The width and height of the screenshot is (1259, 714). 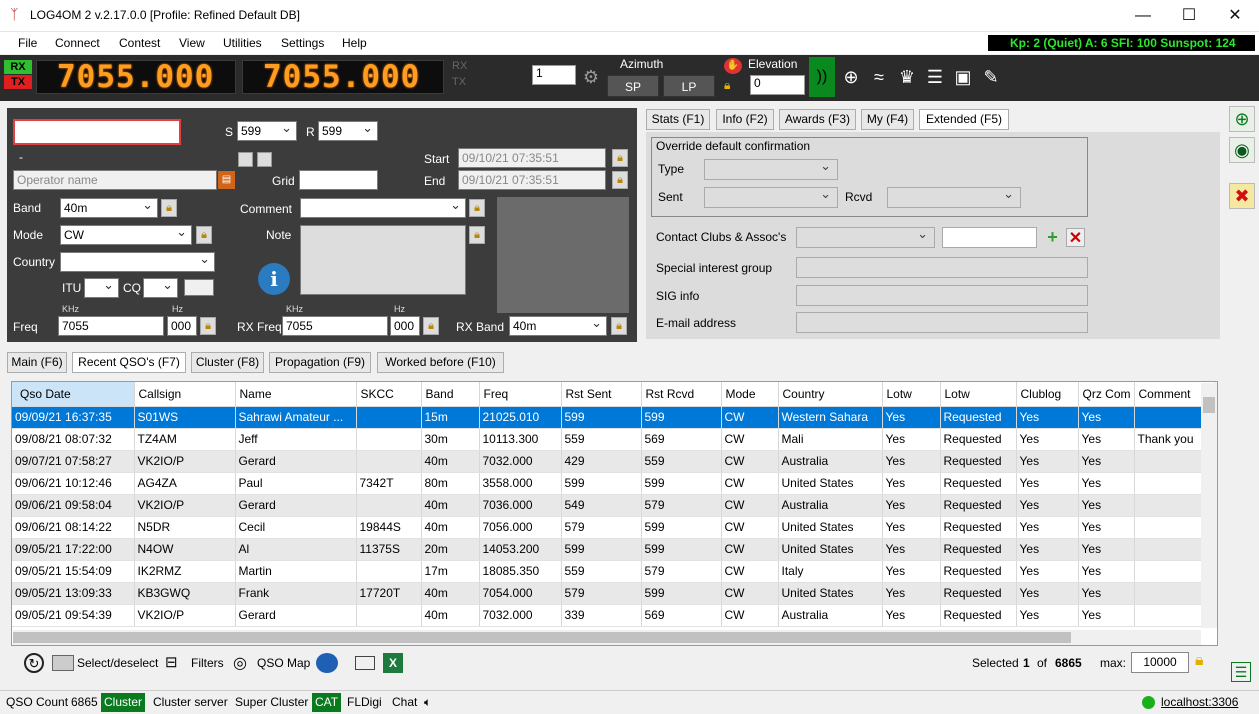 I want to click on filters-label: Filters, so click(x=207, y=663).